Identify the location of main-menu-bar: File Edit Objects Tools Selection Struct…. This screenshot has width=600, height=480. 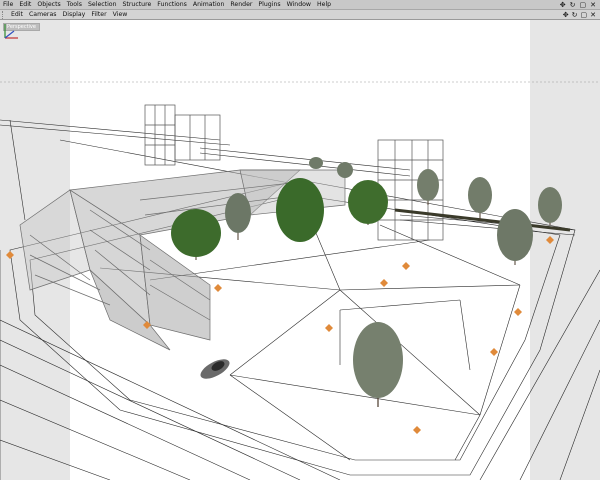
(300, 5).